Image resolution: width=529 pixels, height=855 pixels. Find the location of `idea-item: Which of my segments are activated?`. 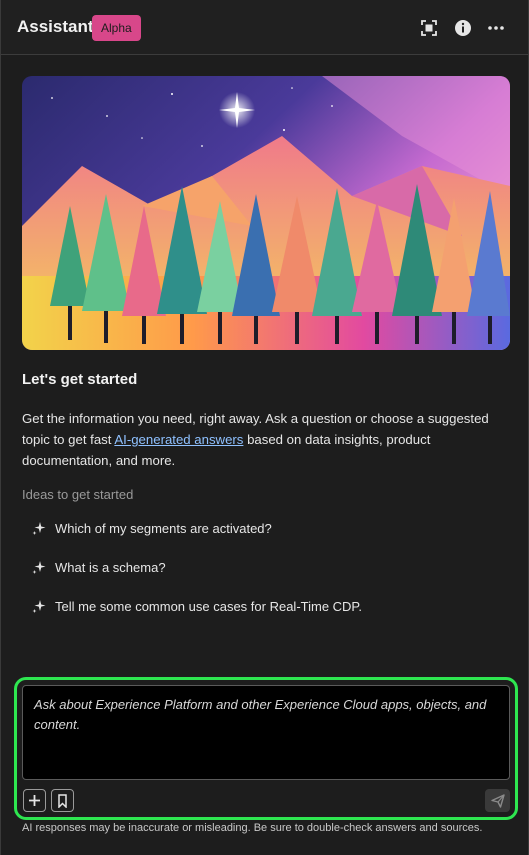

idea-item: Which of my segments are activated? is located at coordinates (151, 528).